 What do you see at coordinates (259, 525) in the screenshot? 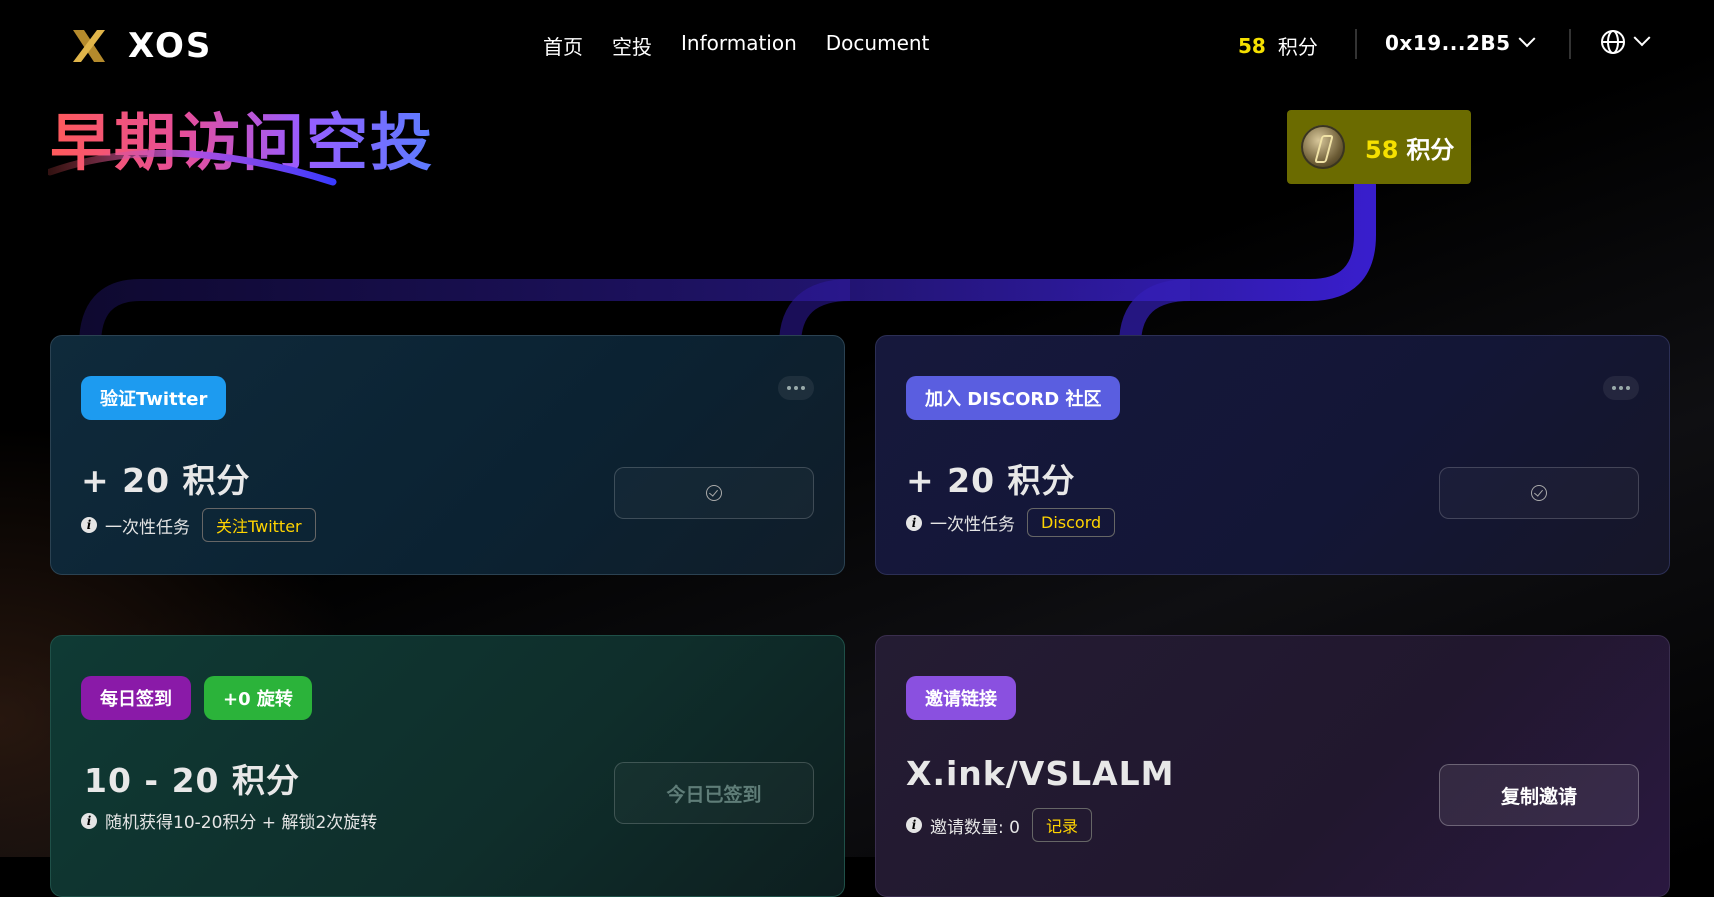
I see `follow-twitter-link: 关注Twitter` at bounding box center [259, 525].